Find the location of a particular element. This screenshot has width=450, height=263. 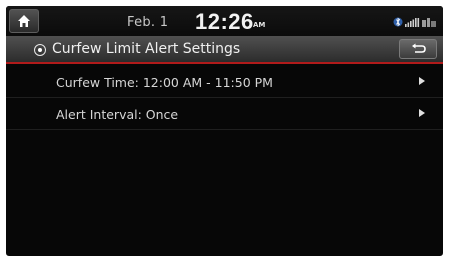

status-icons is located at coordinates (414, 22).